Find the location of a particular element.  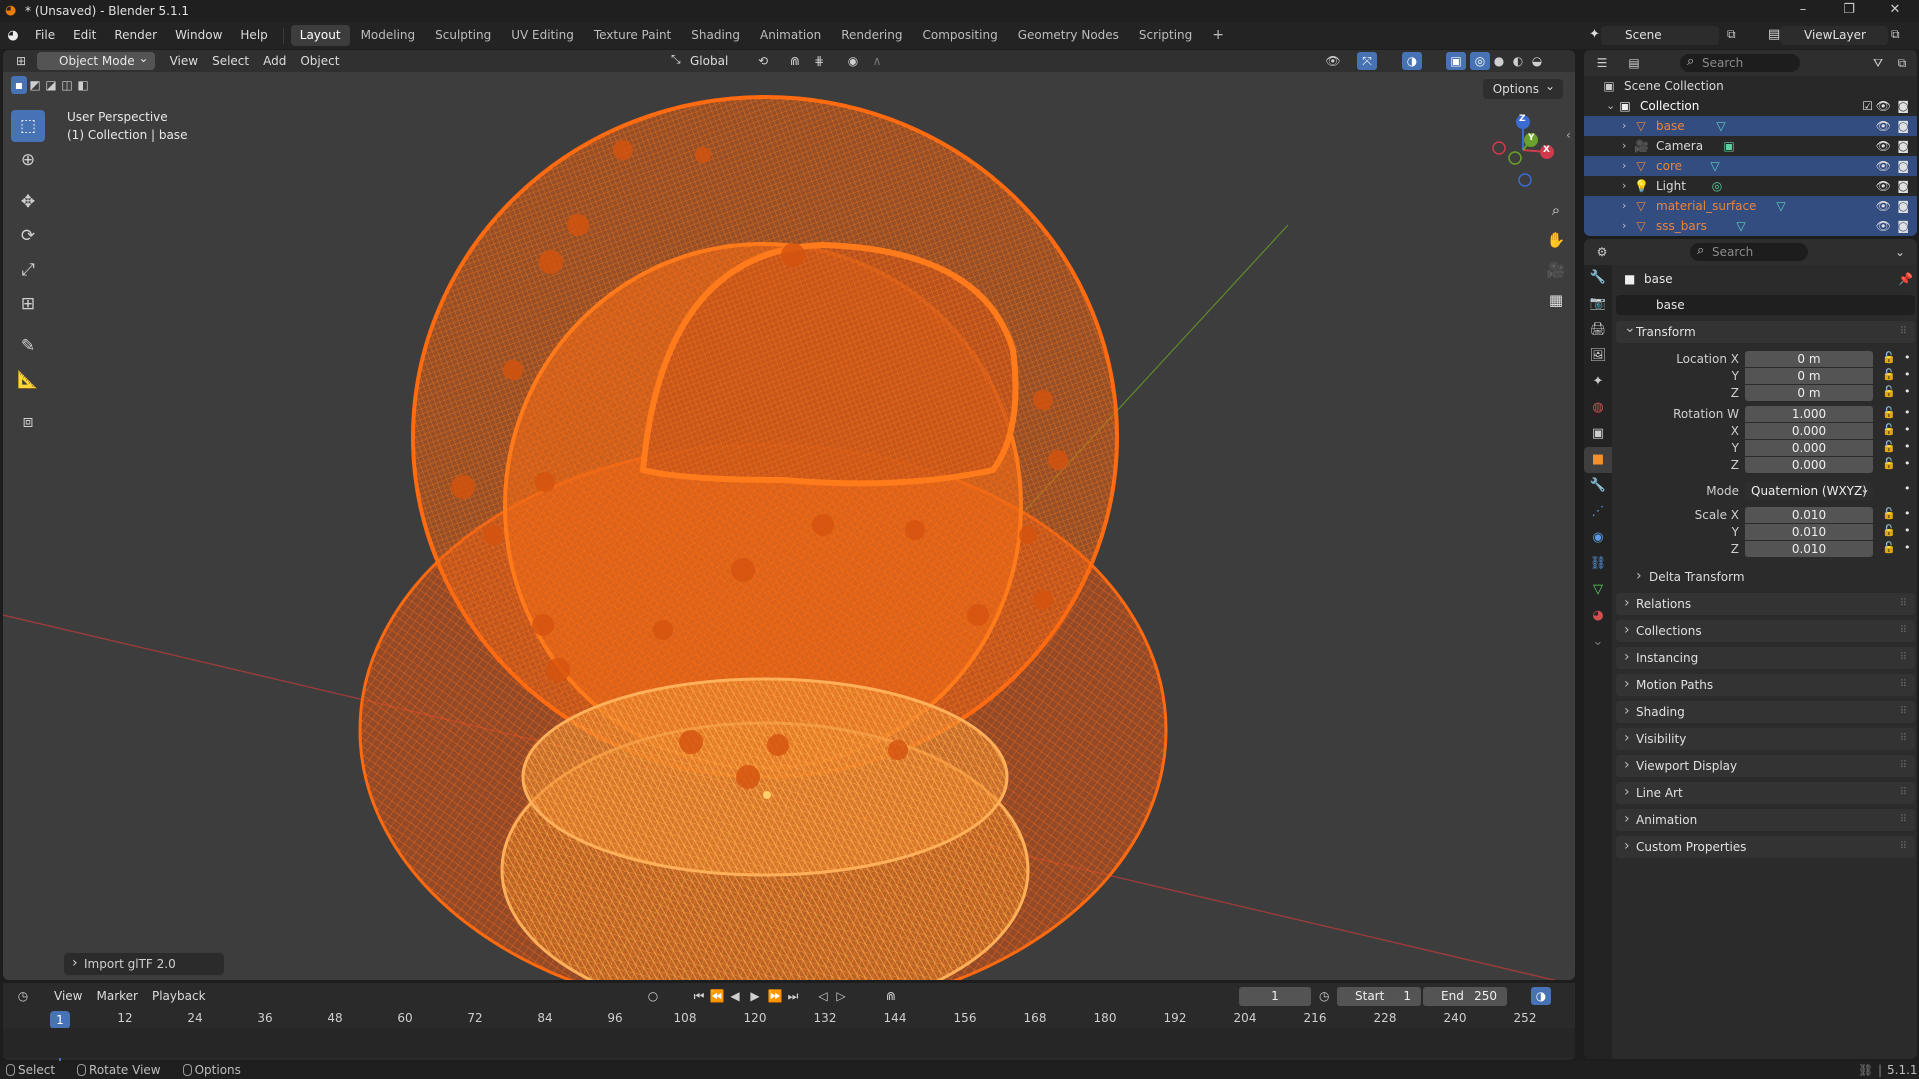

menu-select: Select is located at coordinates (230, 61).